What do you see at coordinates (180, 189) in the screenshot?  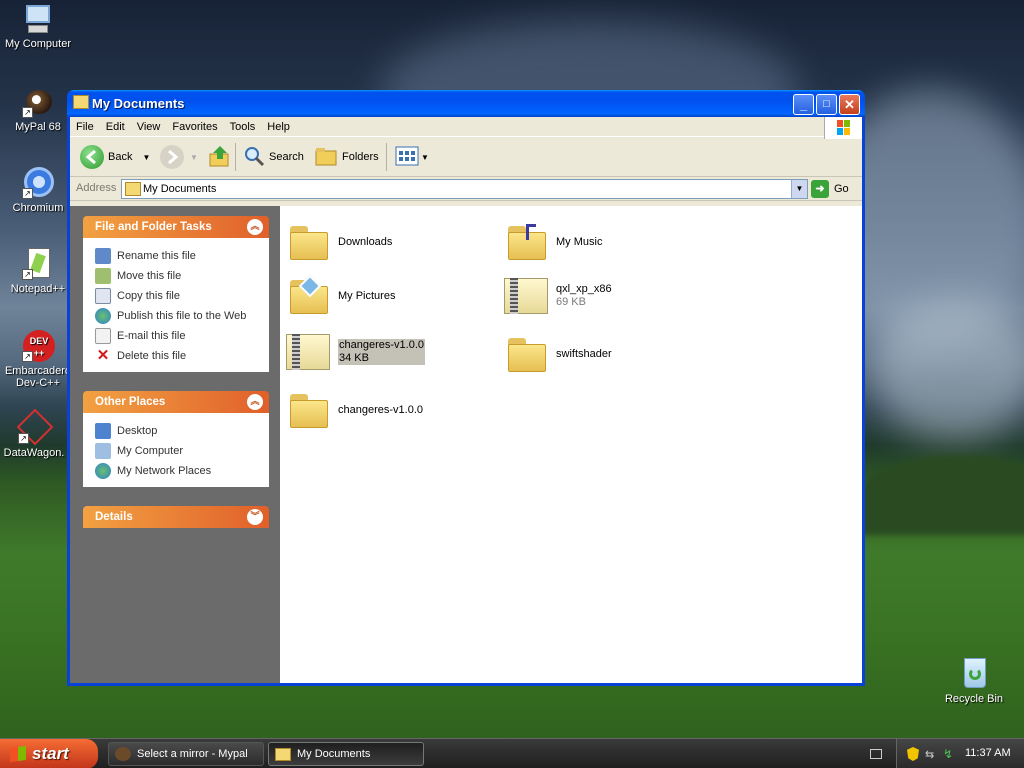 I see `address-value: My Documents` at bounding box center [180, 189].